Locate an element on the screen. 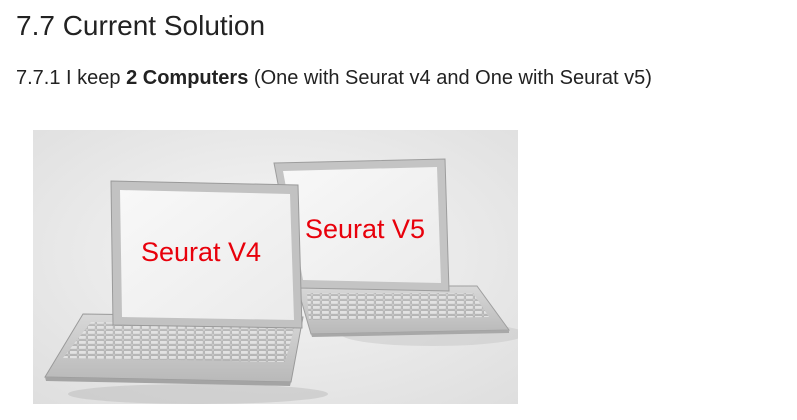  front-laptop-label: Seurat V4 is located at coordinates (201, 252).